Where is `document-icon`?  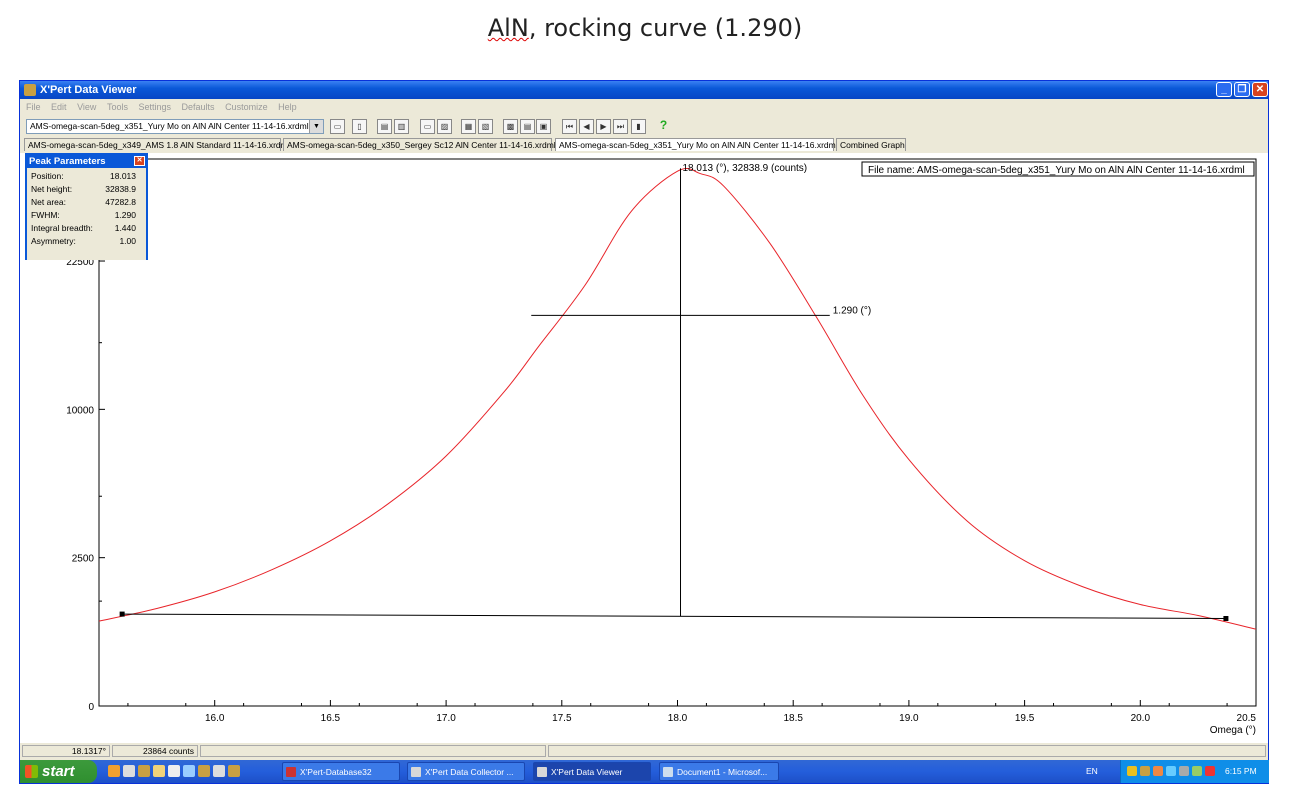
document-icon is located at coordinates (174, 771).